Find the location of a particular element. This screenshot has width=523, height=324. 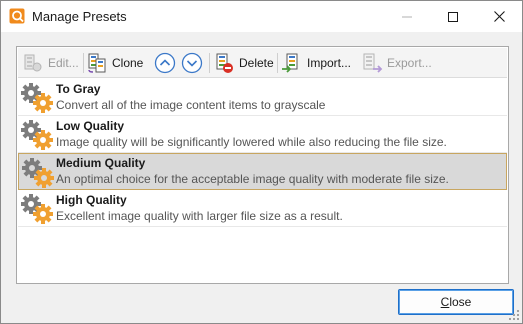

maximize-icon is located at coordinates (453, 16).